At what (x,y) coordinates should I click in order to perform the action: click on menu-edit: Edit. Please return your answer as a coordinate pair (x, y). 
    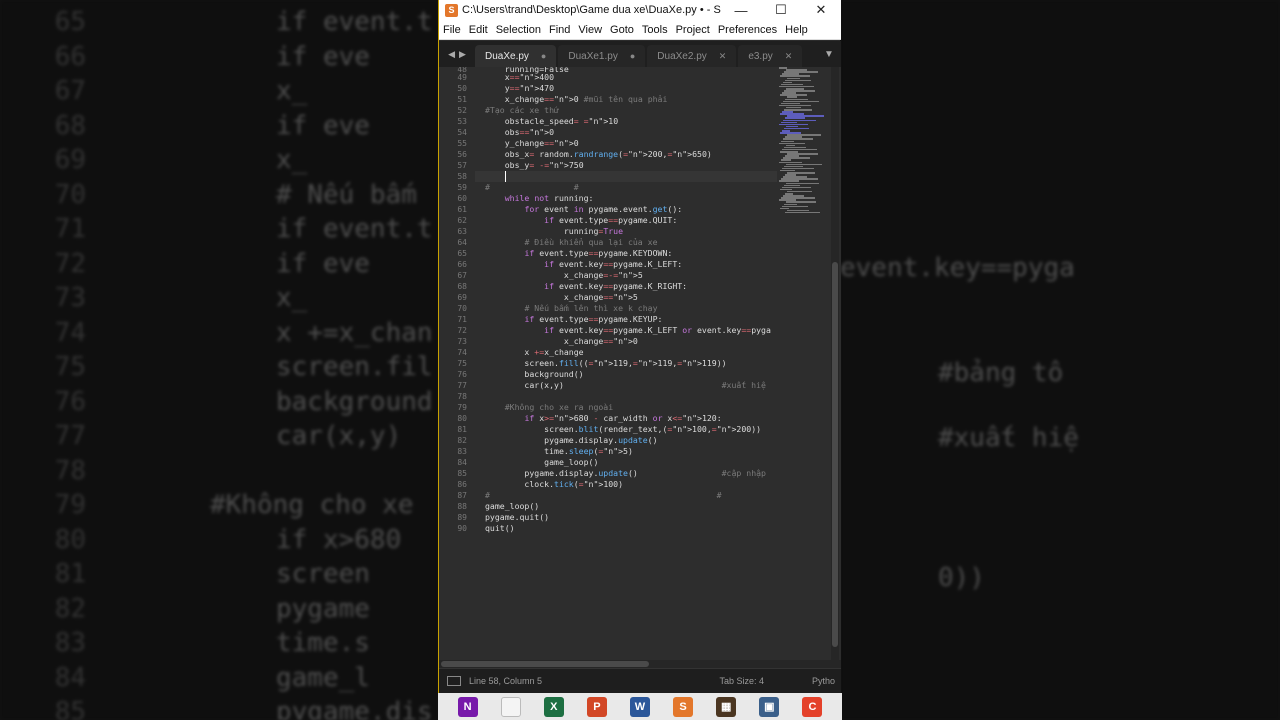
    Looking at the image, I should click on (478, 30).